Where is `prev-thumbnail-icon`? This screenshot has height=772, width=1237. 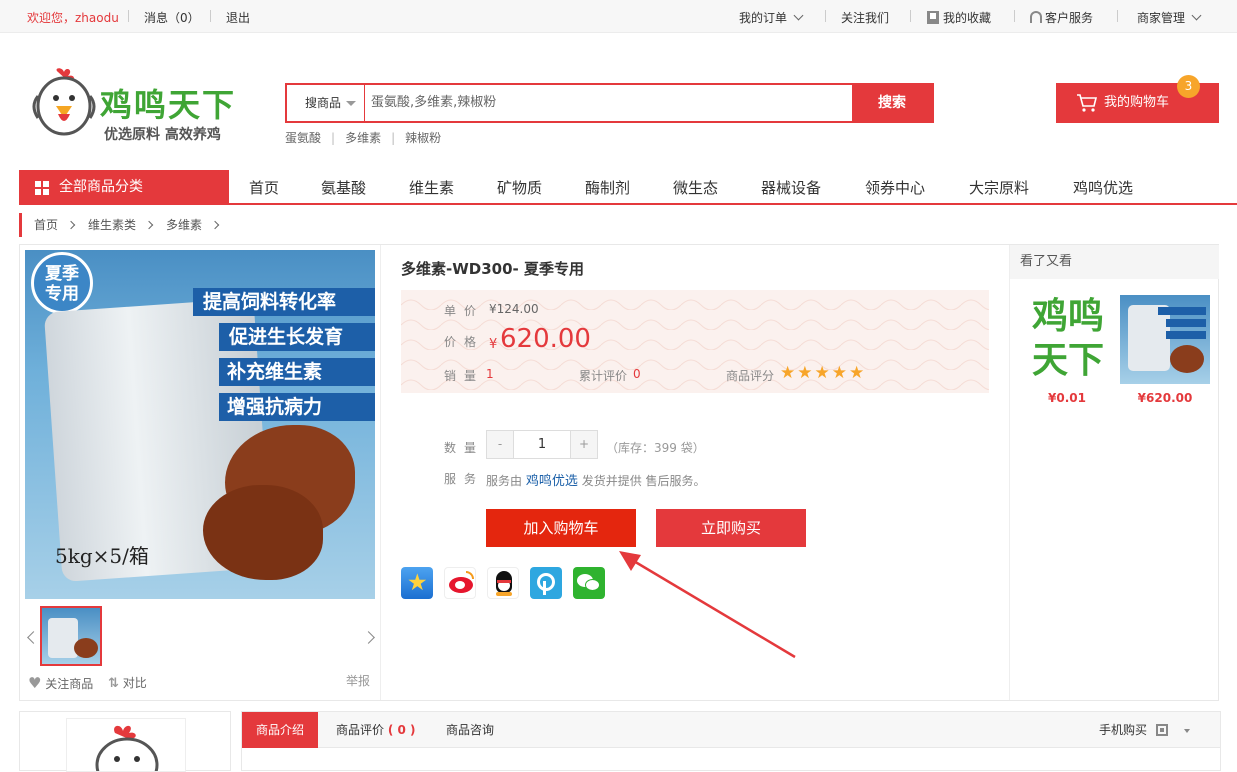 prev-thumbnail-icon is located at coordinates (33, 637).